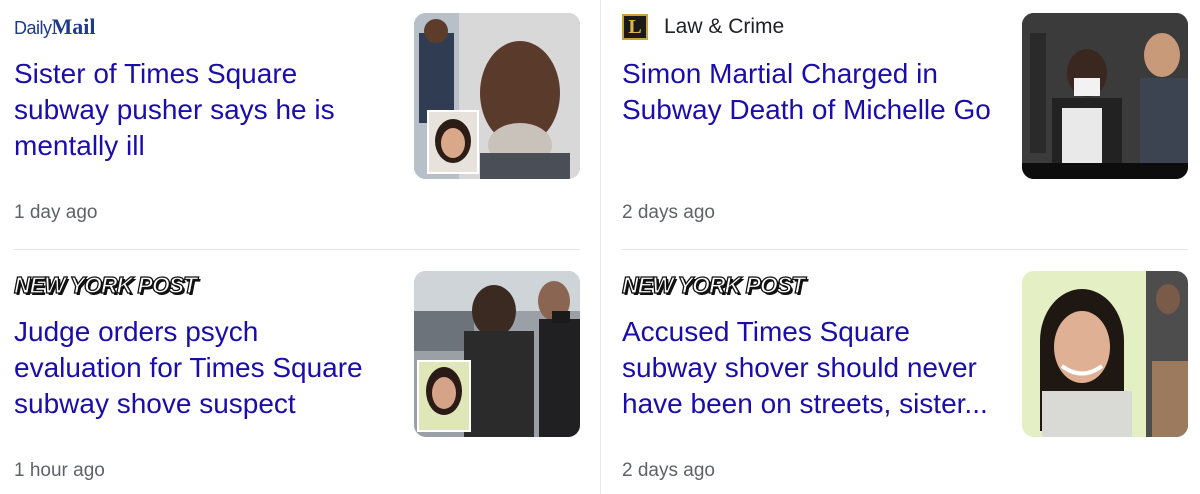  Describe the element at coordinates (724, 26) in the screenshot. I see `source-name: Law & Crime` at that location.